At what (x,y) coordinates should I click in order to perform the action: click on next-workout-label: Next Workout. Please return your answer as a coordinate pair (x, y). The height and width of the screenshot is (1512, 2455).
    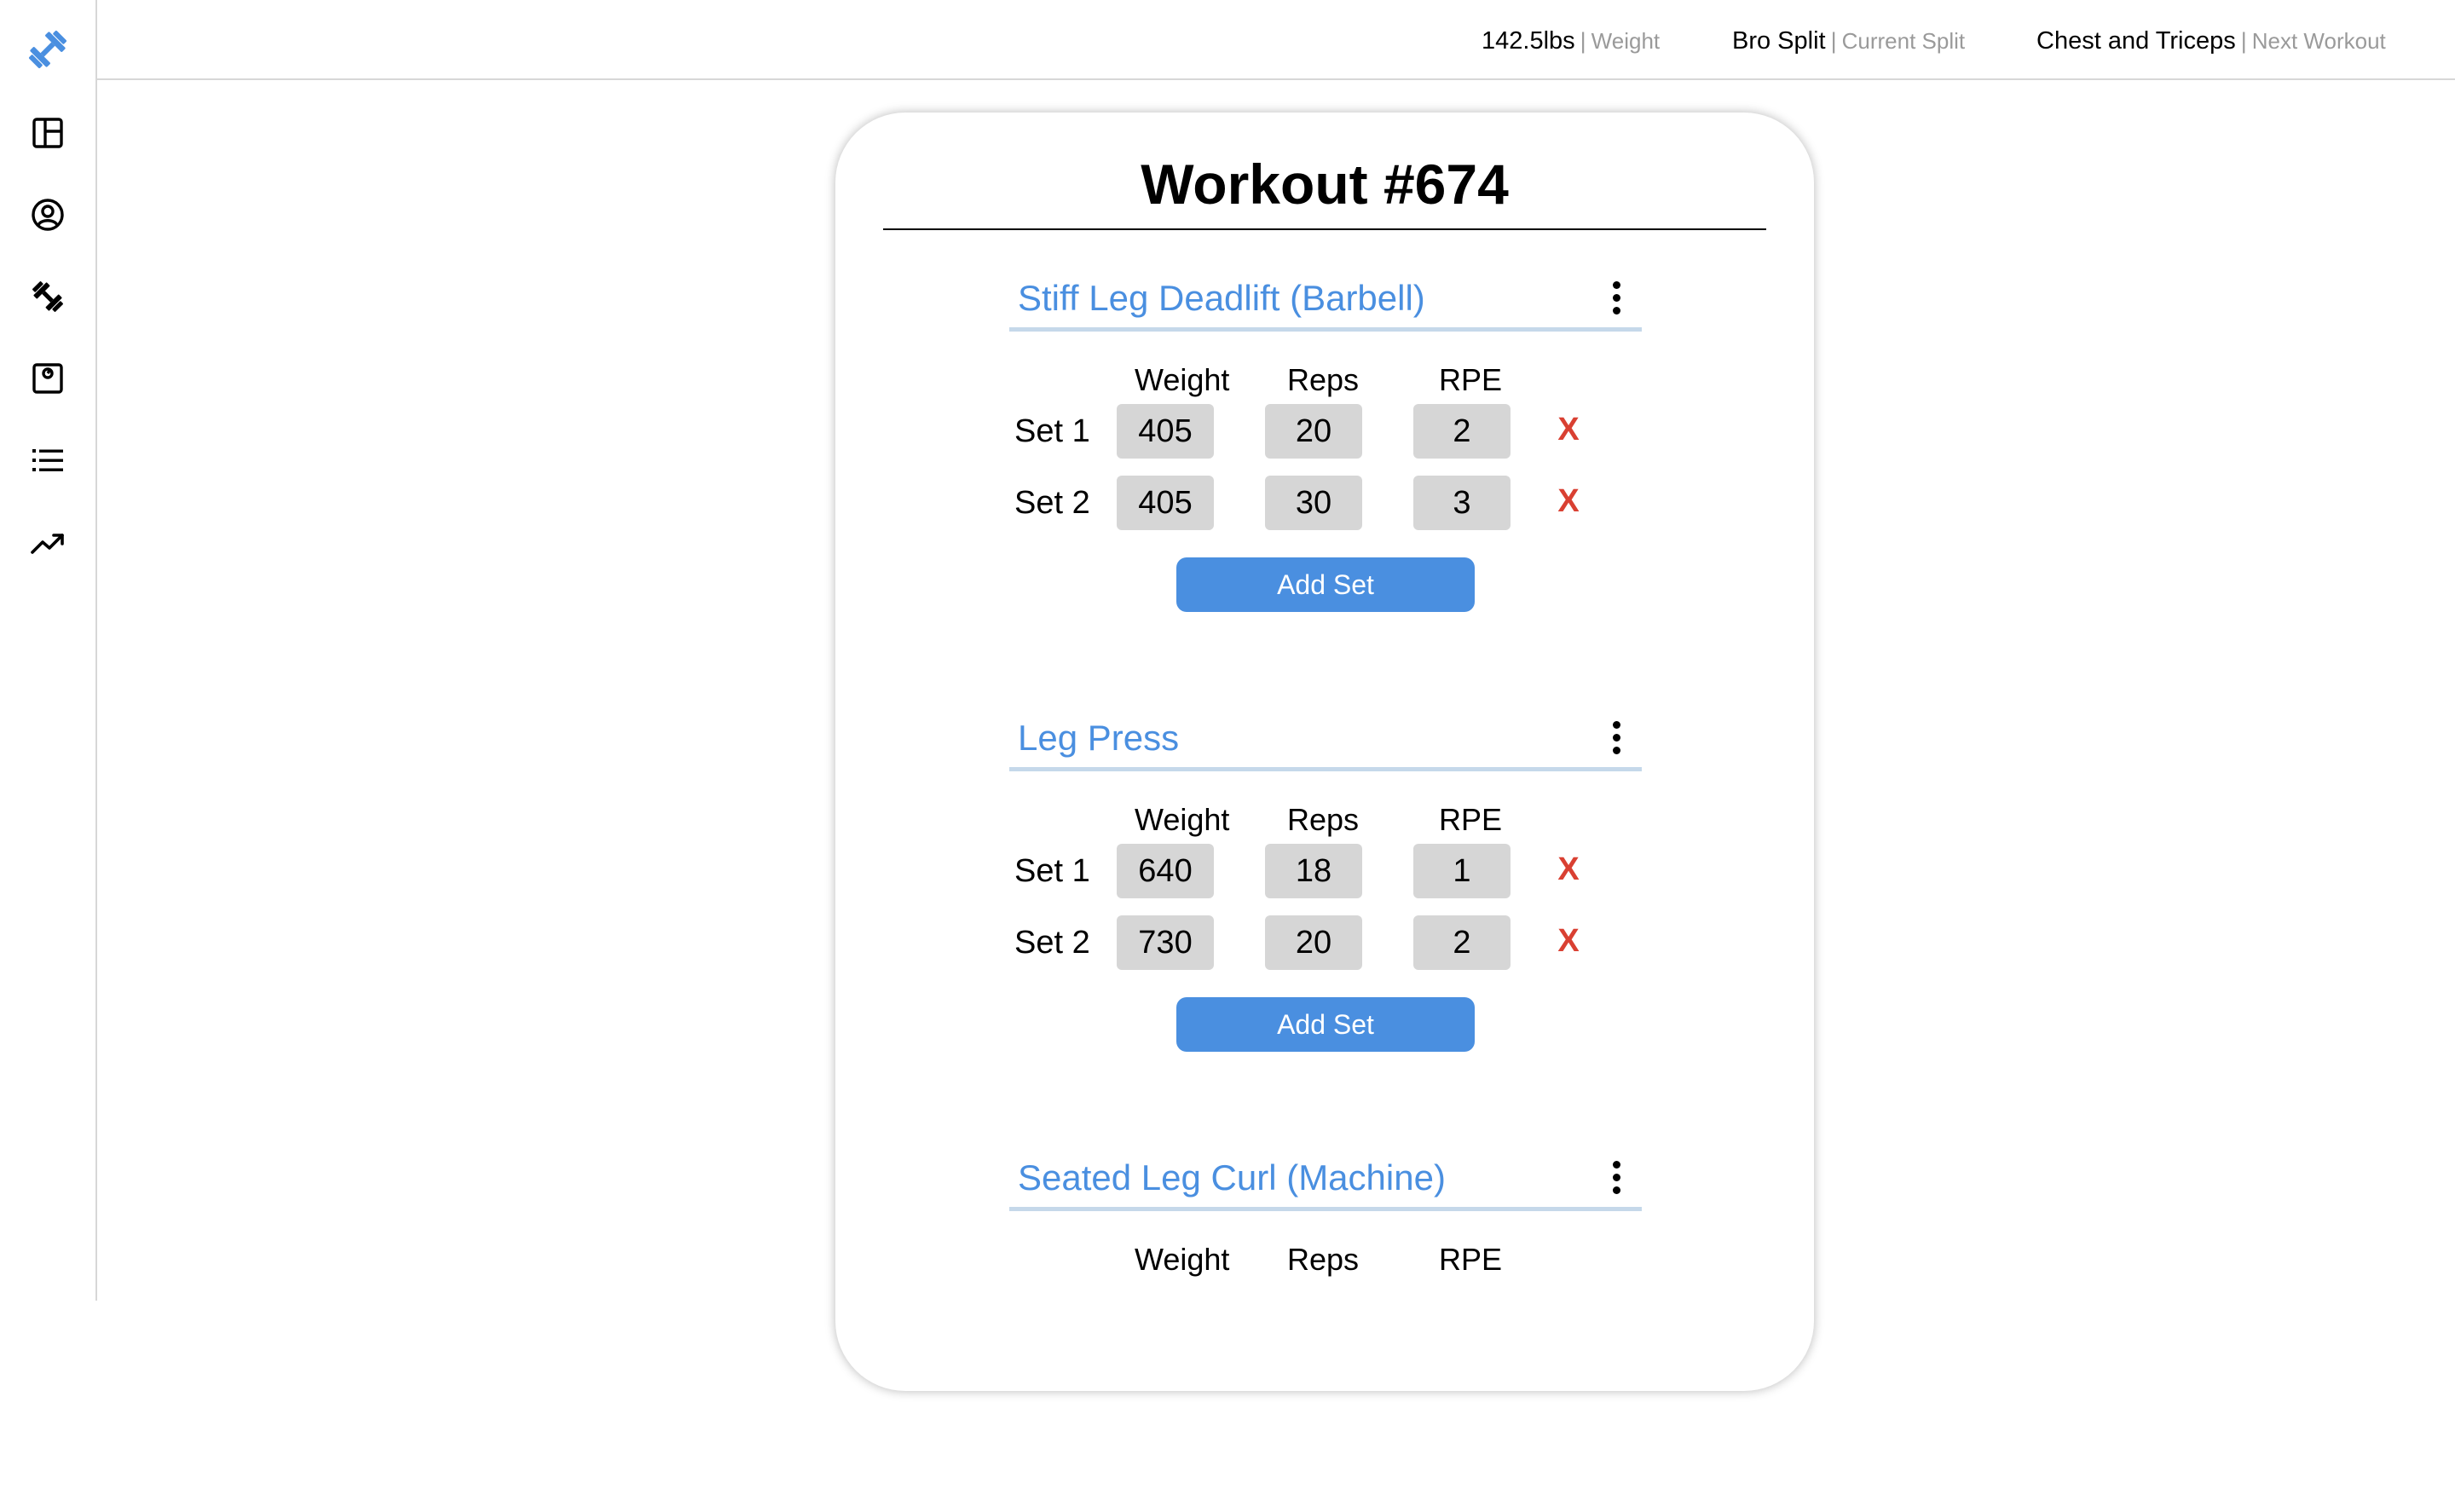
    Looking at the image, I should click on (2318, 41).